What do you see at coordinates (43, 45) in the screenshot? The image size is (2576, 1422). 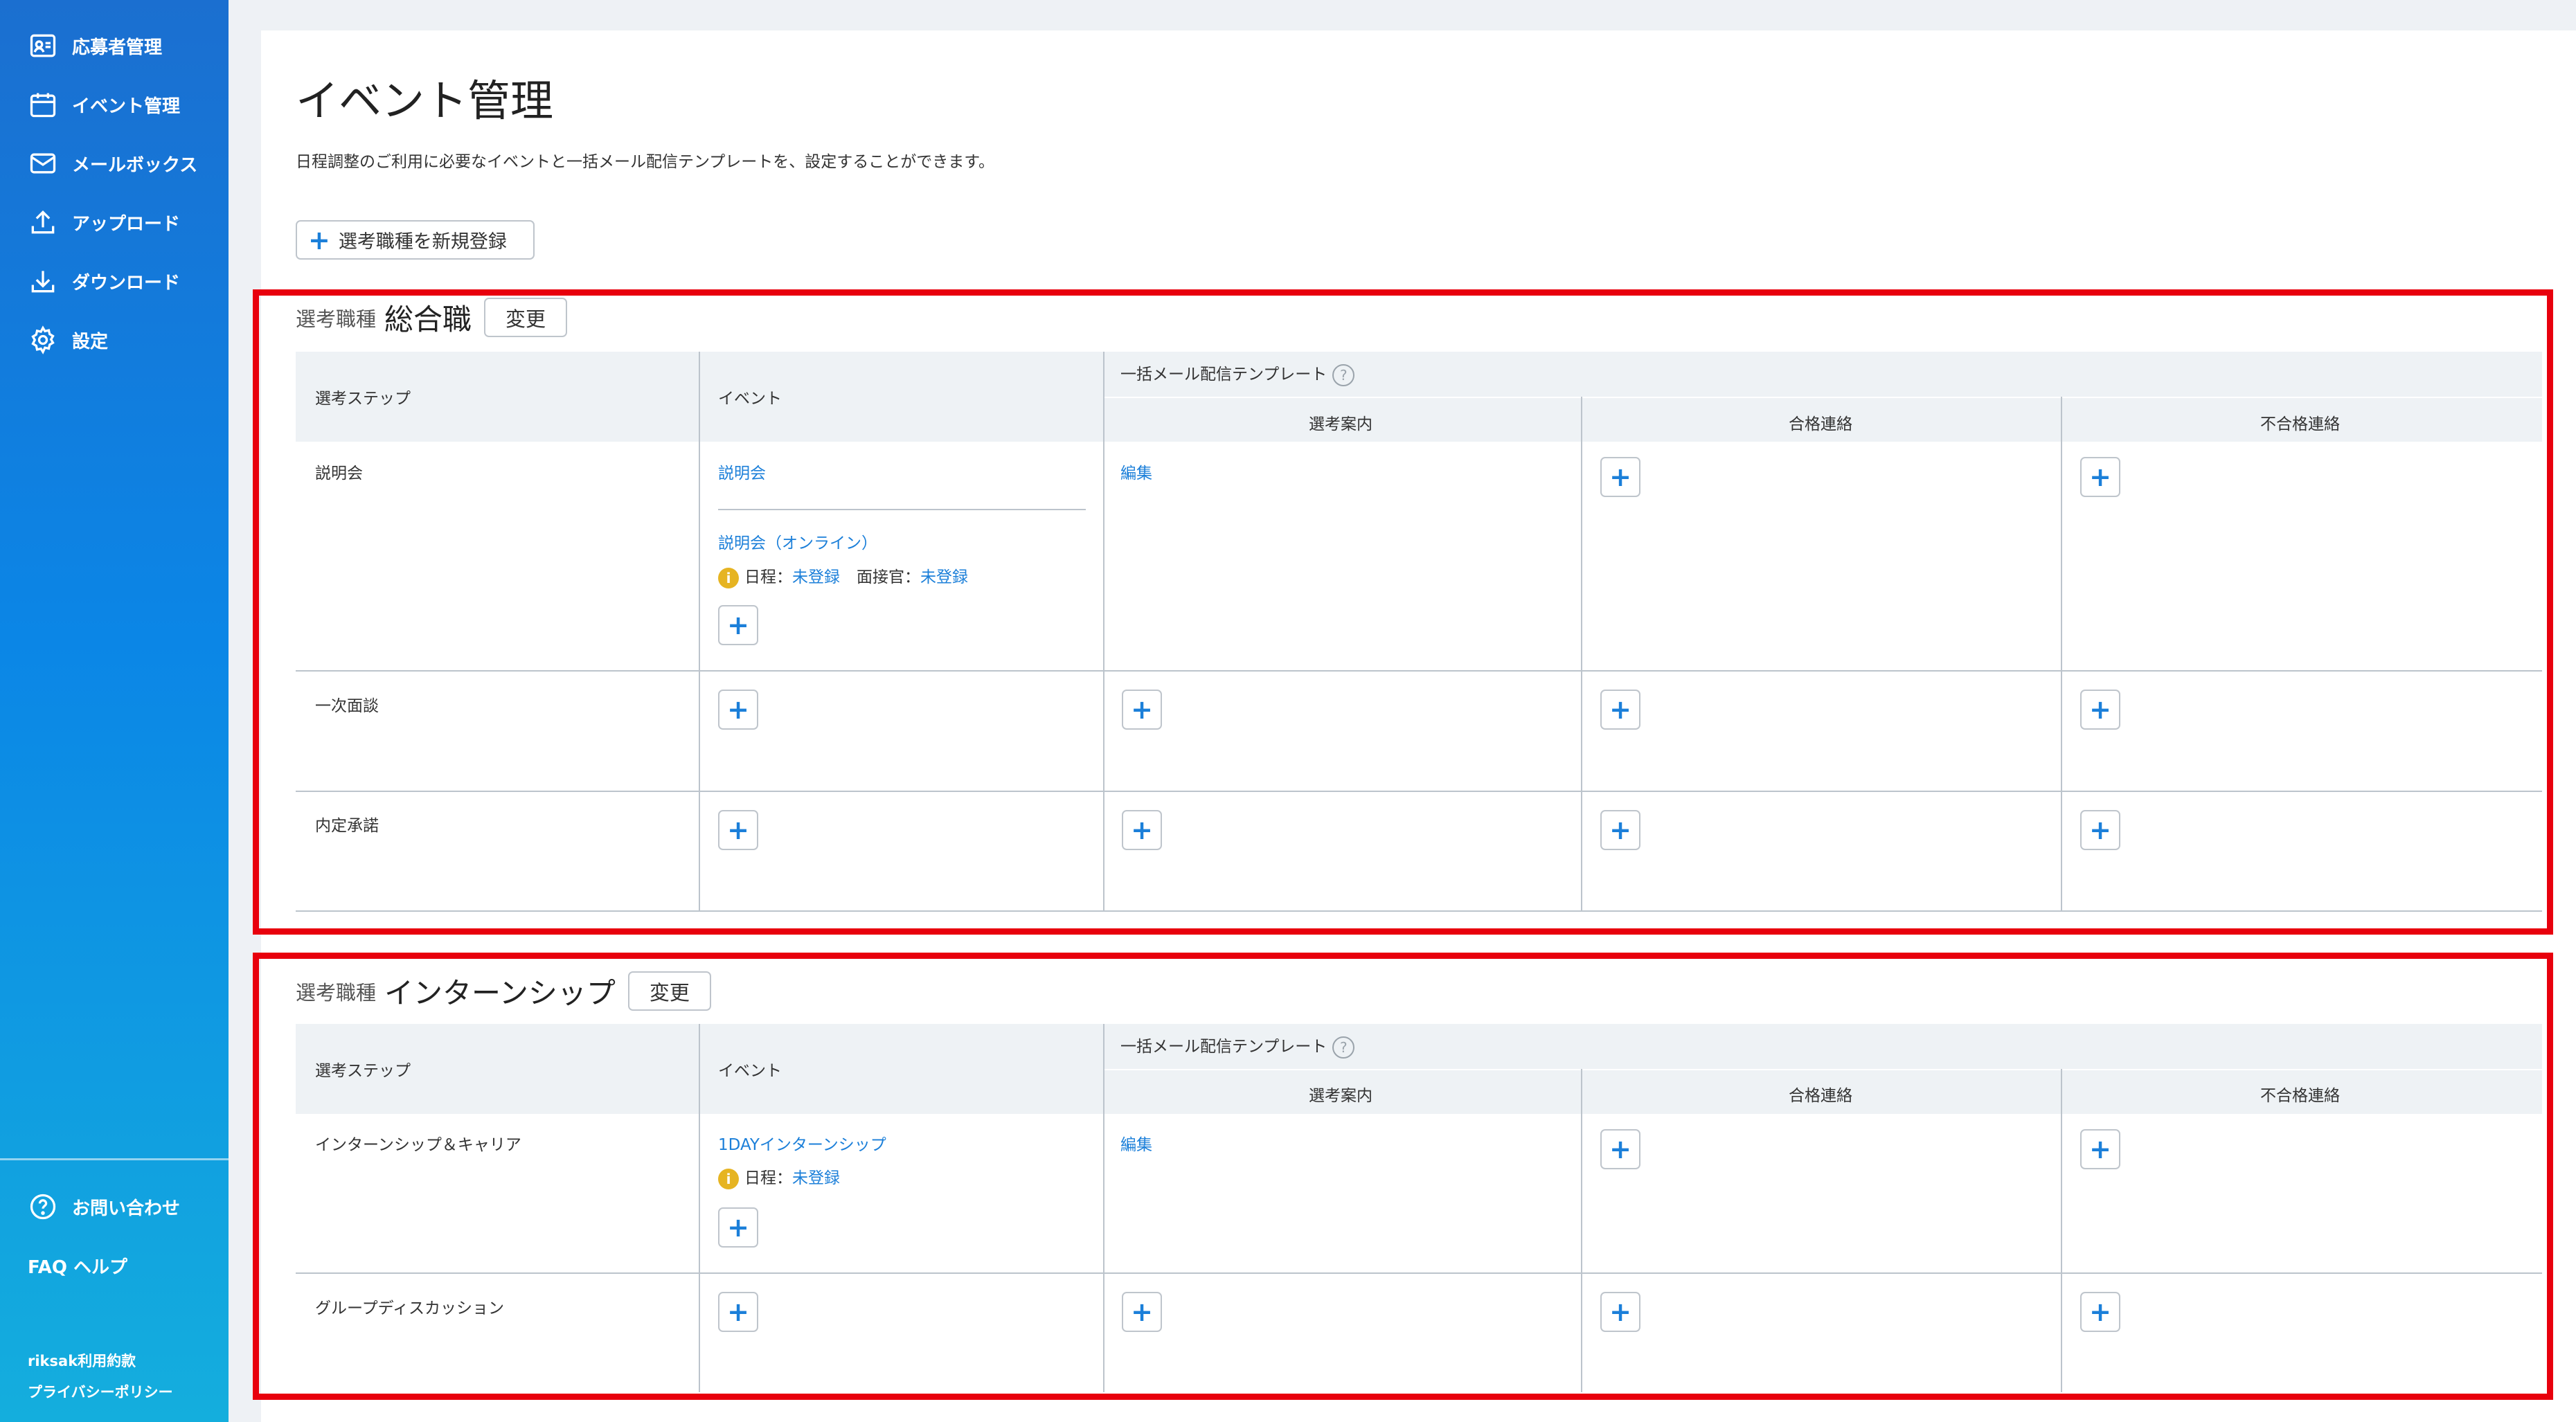 I see `applicant-card-icon` at bounding box center [43, 45].